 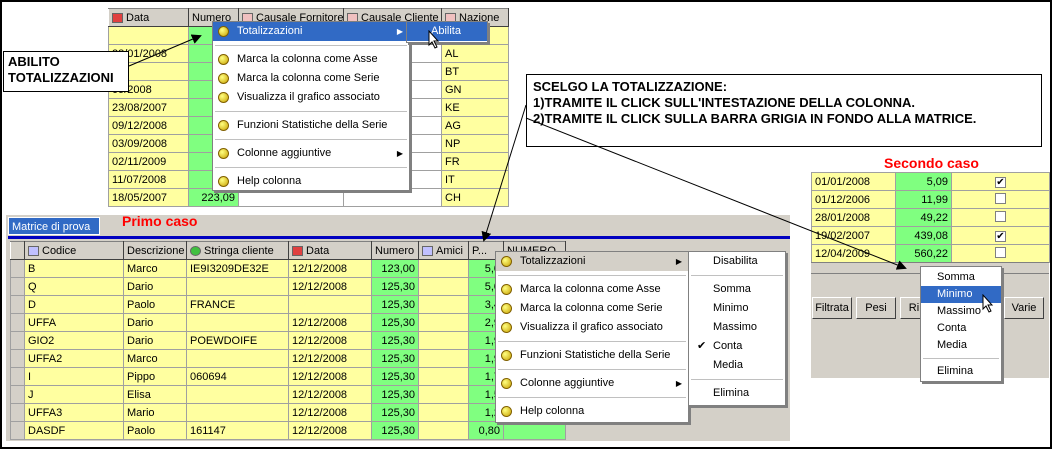 I want to click on table-row: 28/01/2008 49,22, so click(x=930, y=217).